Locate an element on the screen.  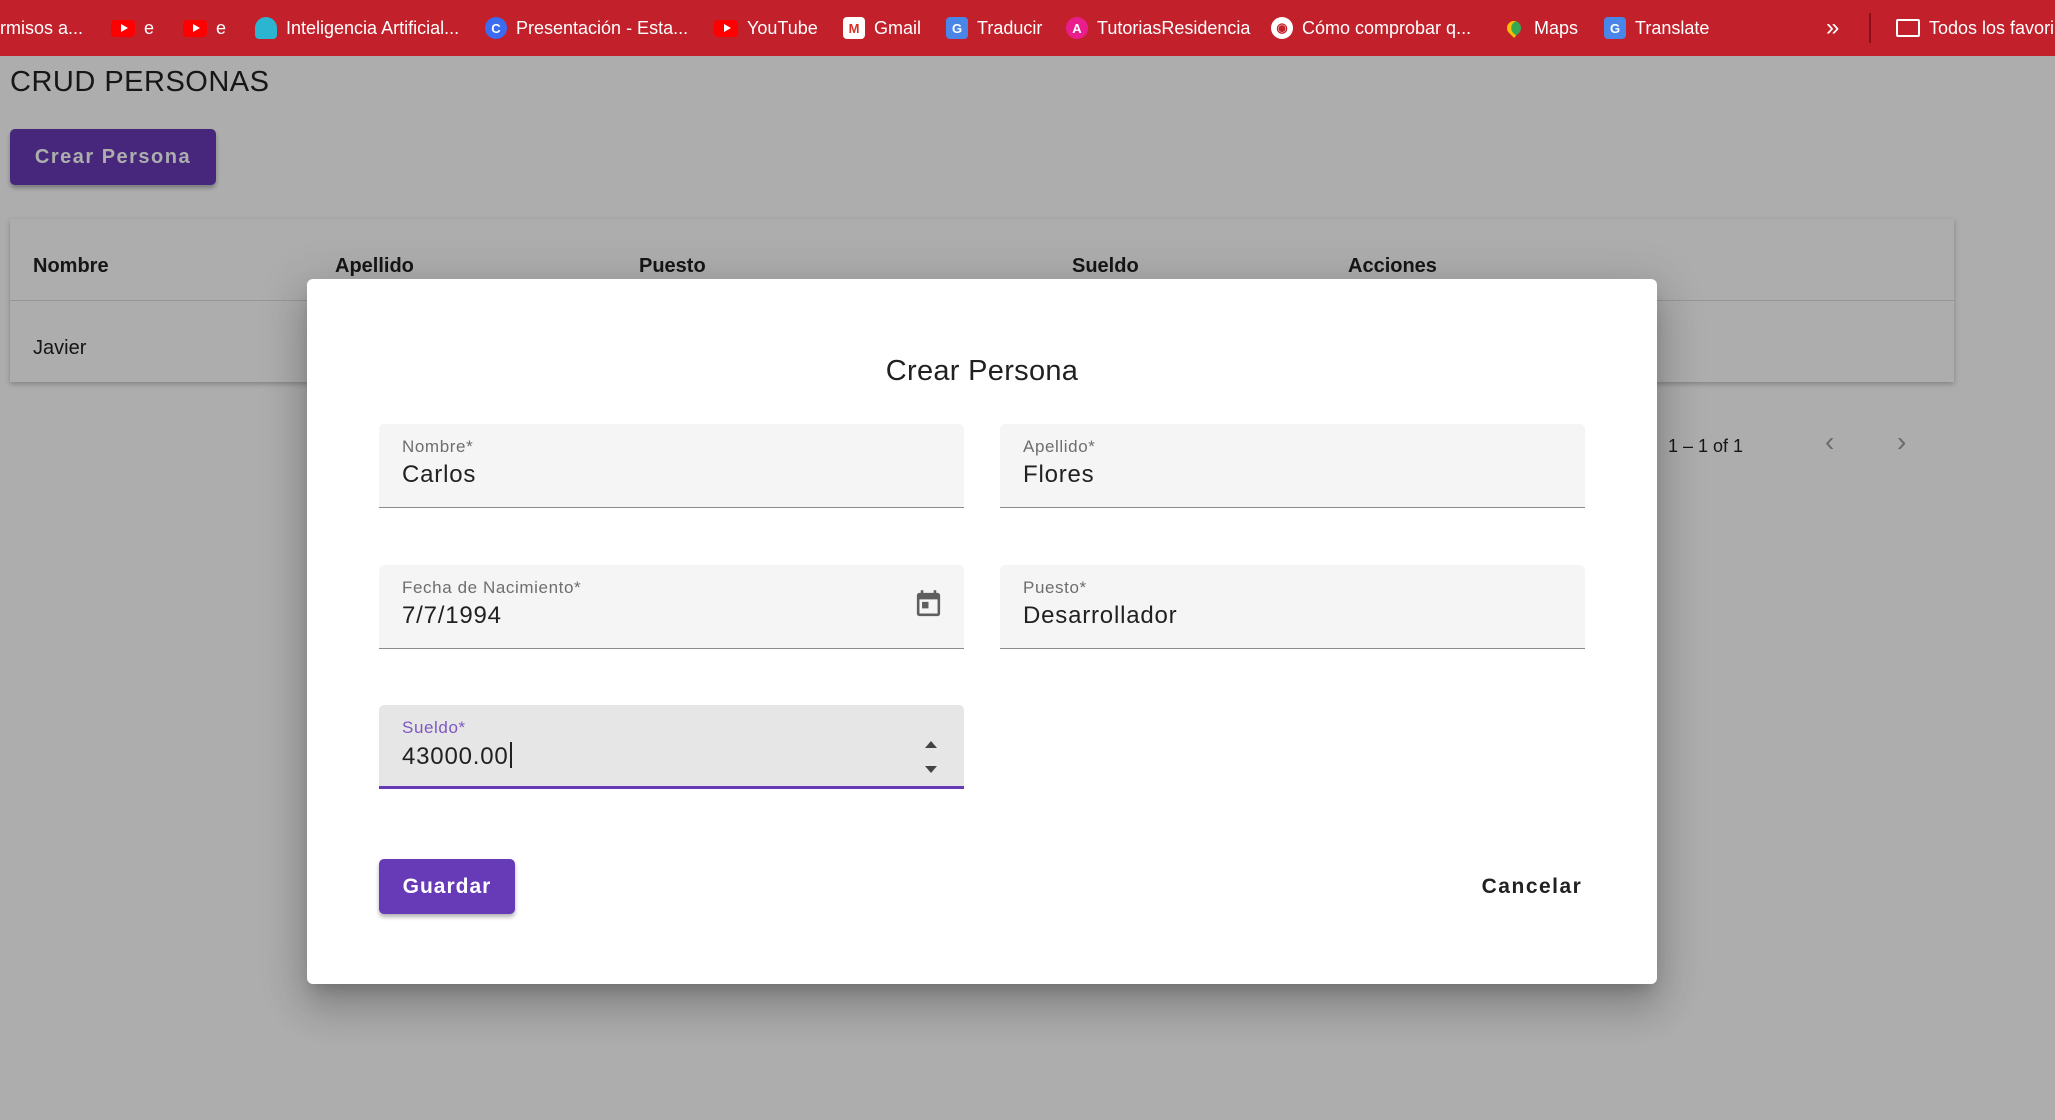
apellido-field: Apellido* Flores is located at coordinates (1292, 466).